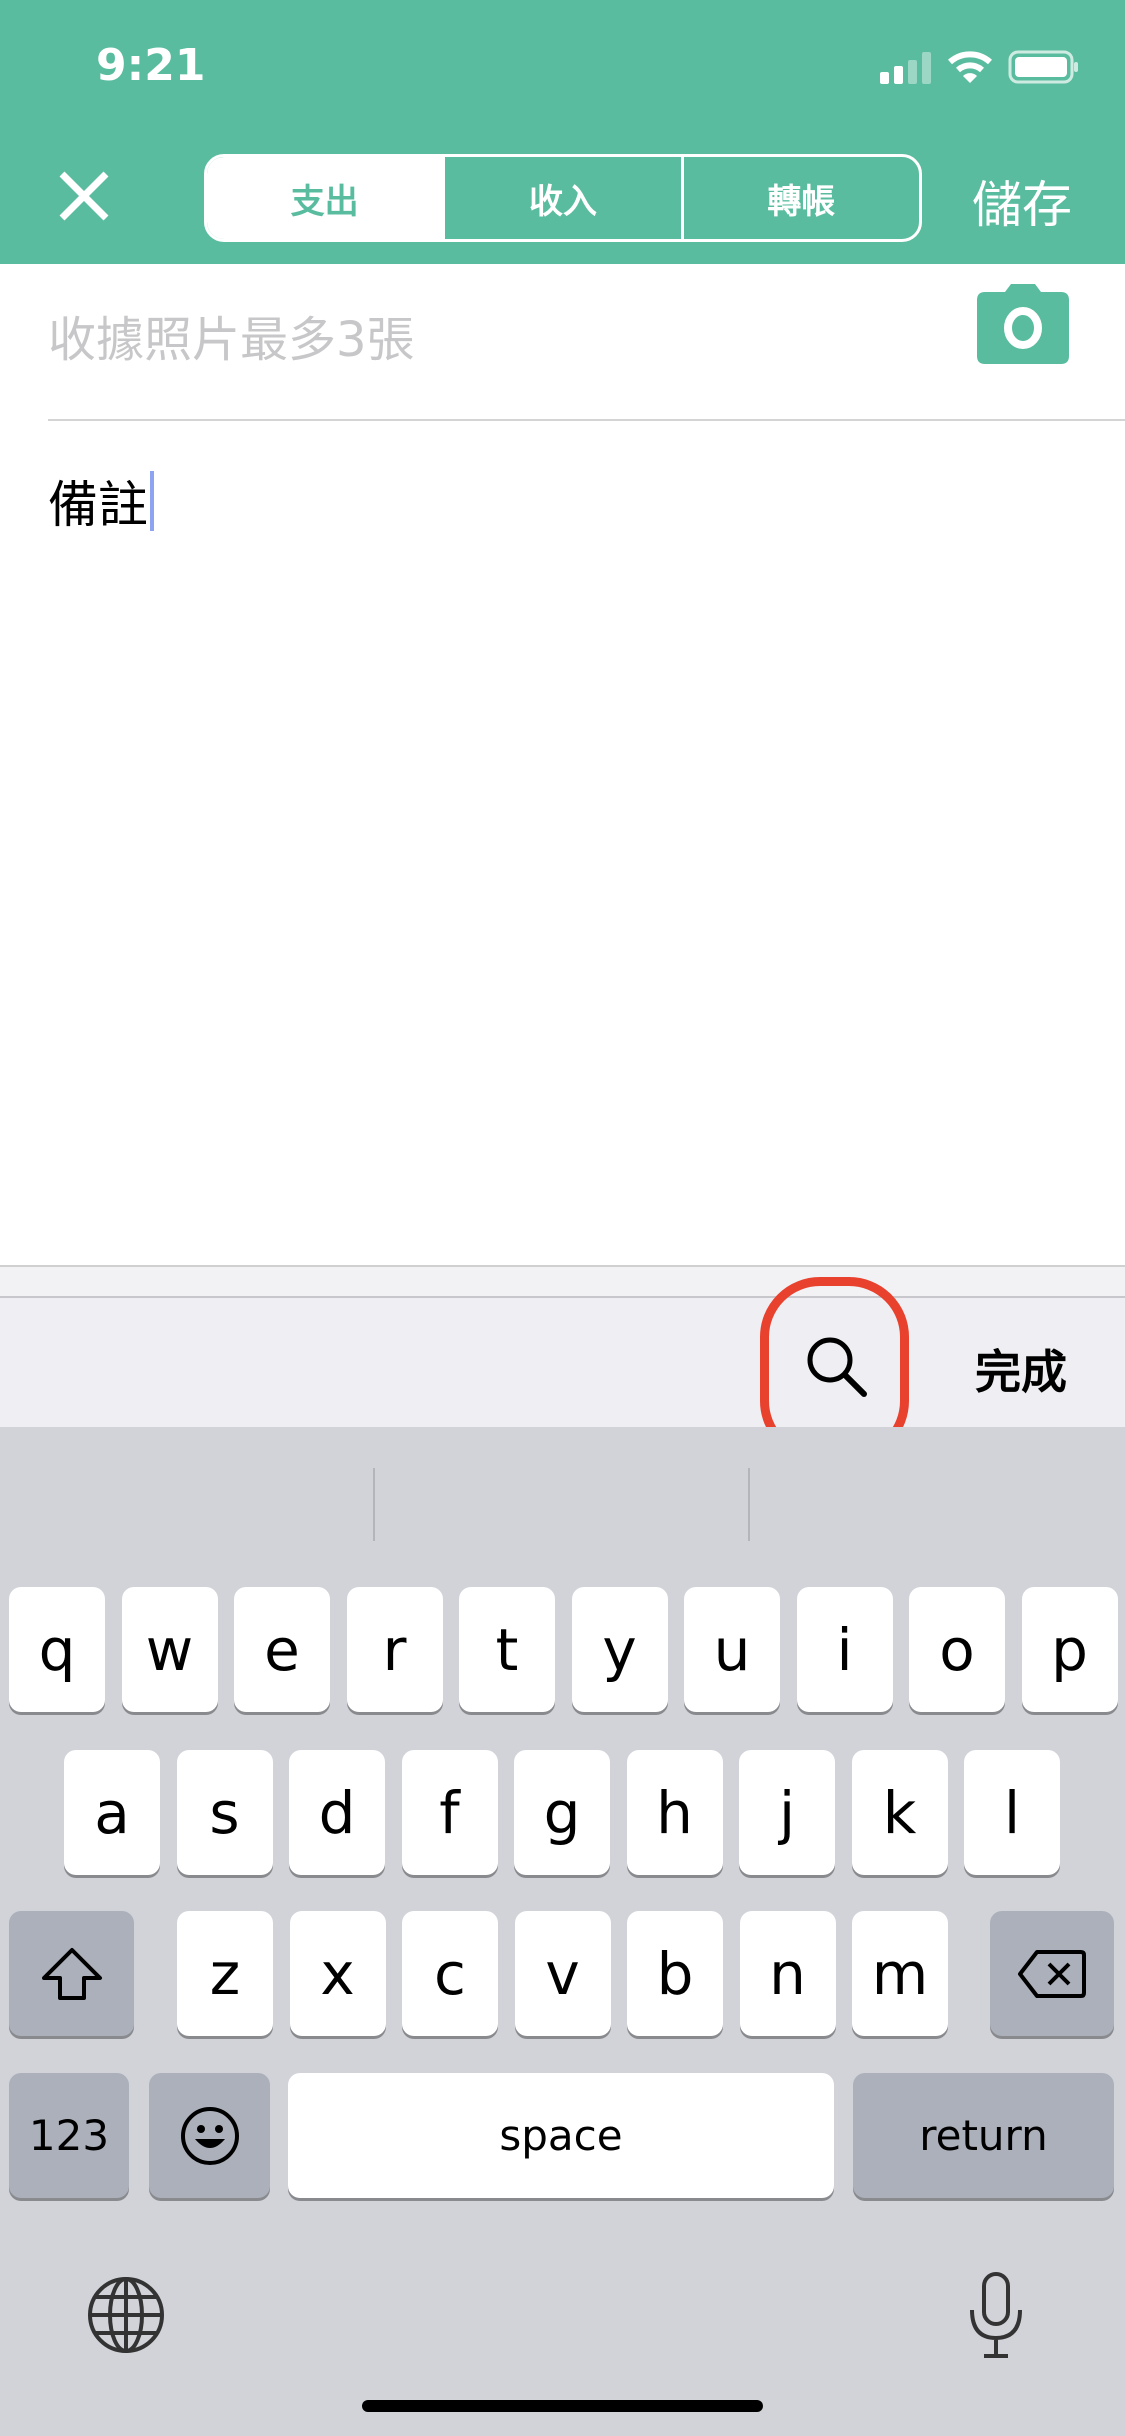 The width and height of the screenshot is (1125, 2436). Describe the element at coordinates (57, 1649) in the screenshot. I see `key-q: q` at that location.